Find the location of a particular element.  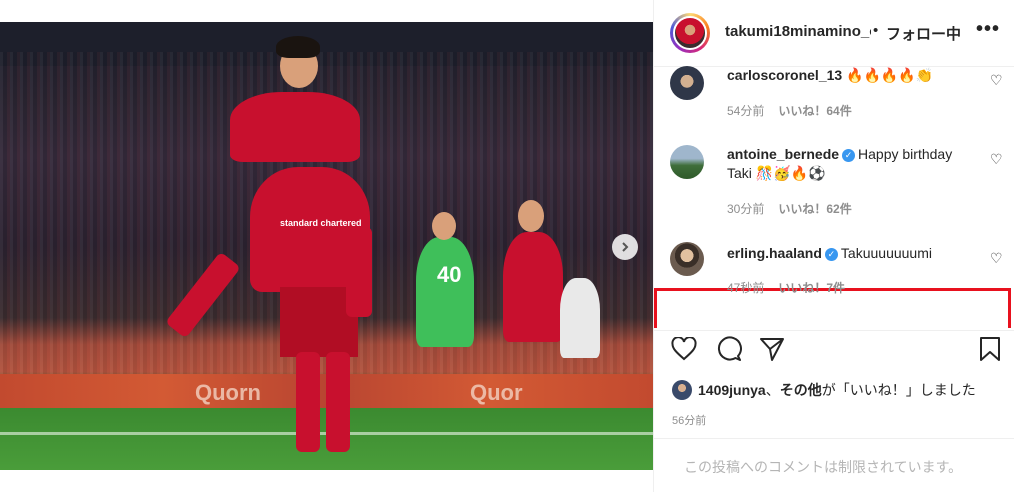

share-icon is located at coordinates (772, 349).